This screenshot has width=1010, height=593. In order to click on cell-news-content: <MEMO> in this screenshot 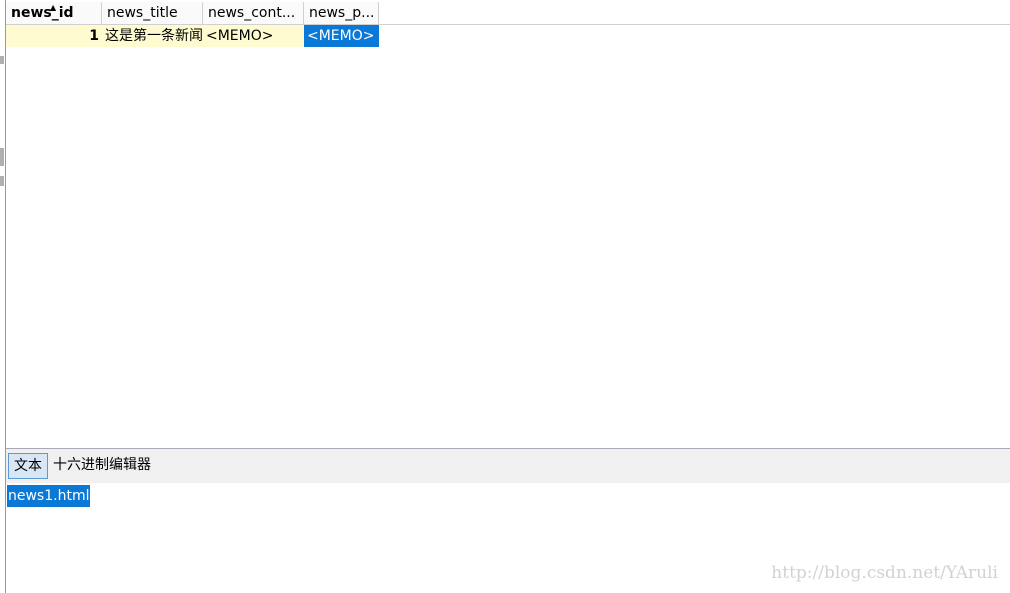, I will do `click(253, 36)`.